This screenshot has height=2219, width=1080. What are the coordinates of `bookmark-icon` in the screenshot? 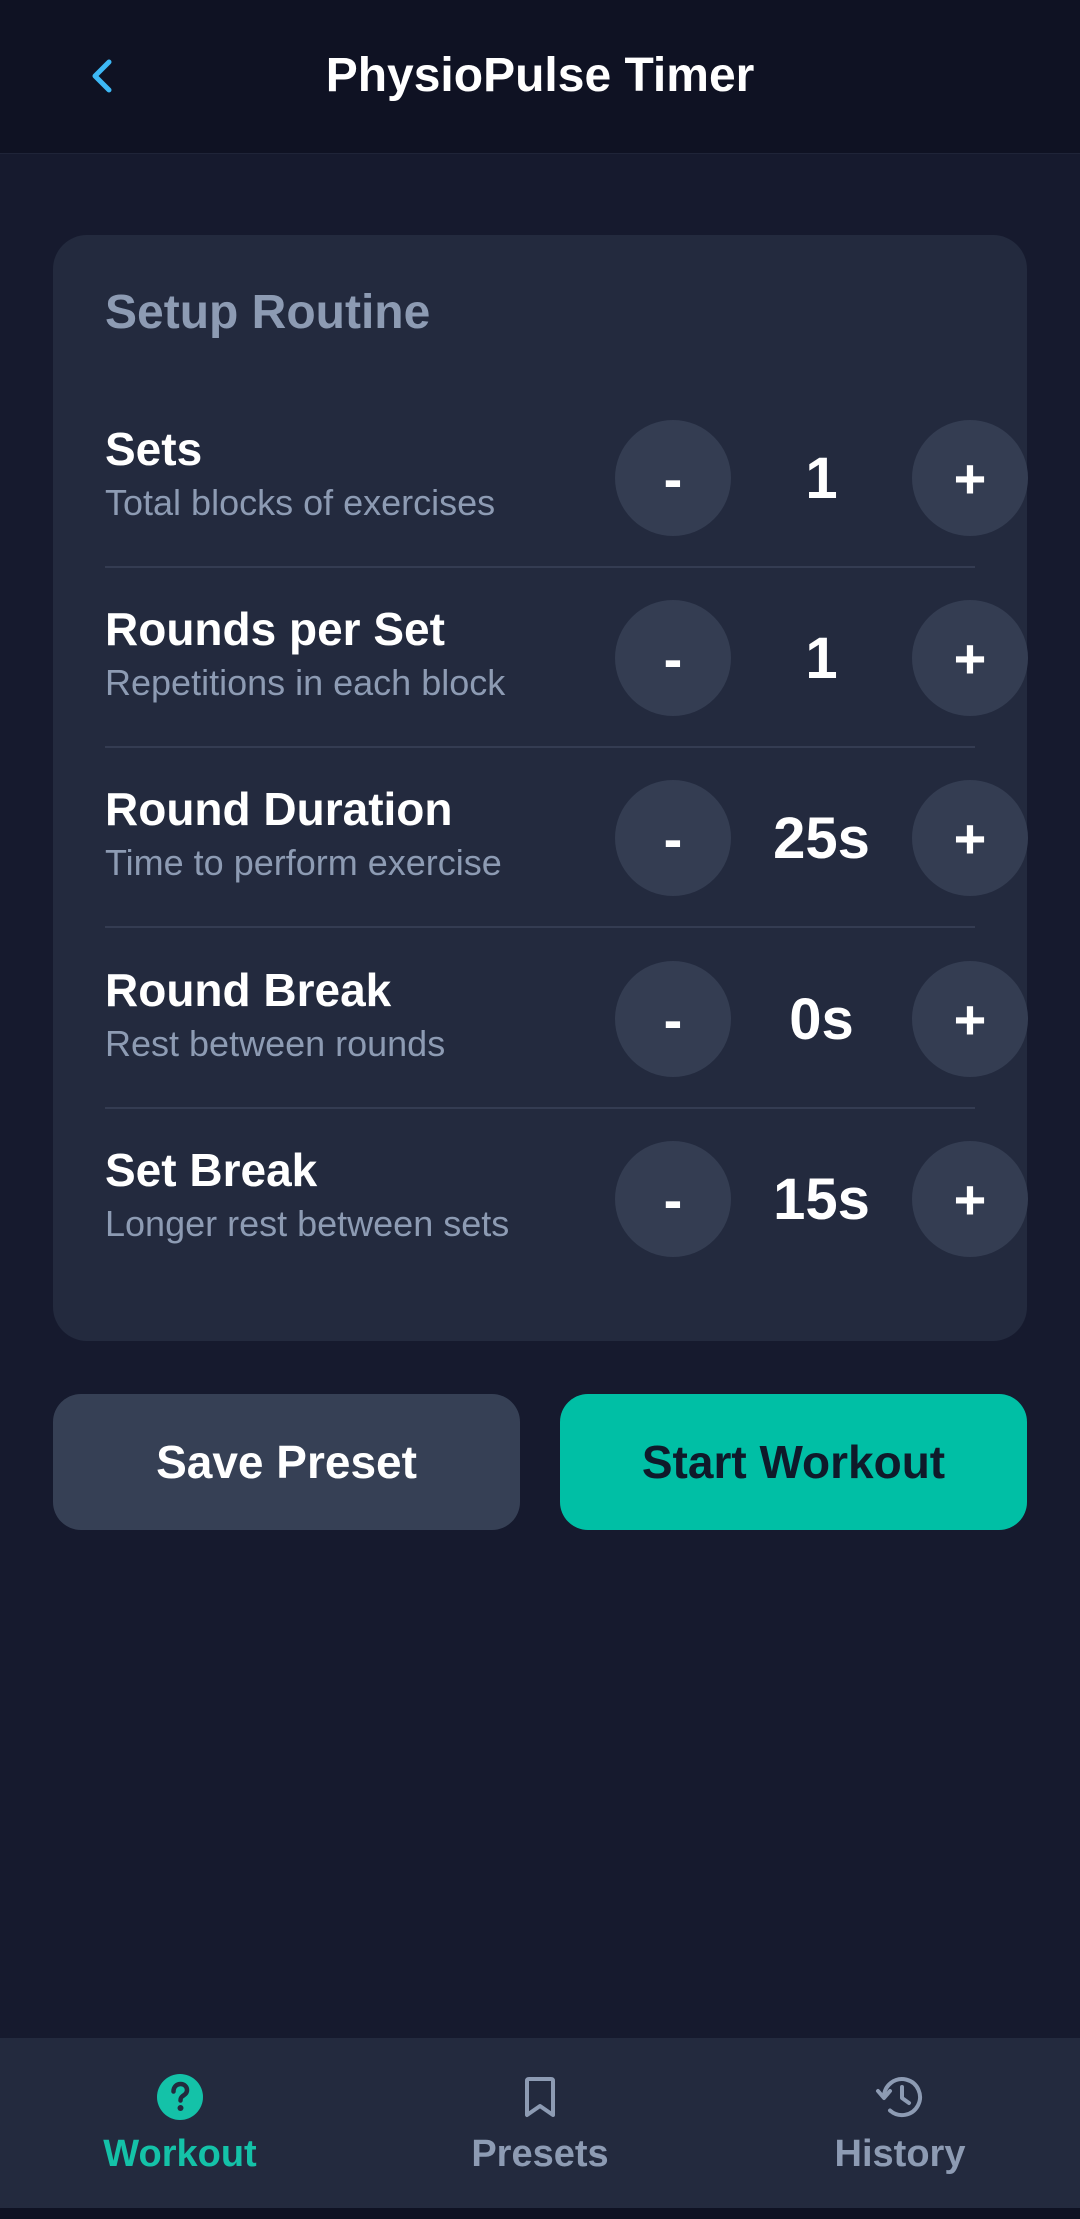 It's located at (540, 2096).